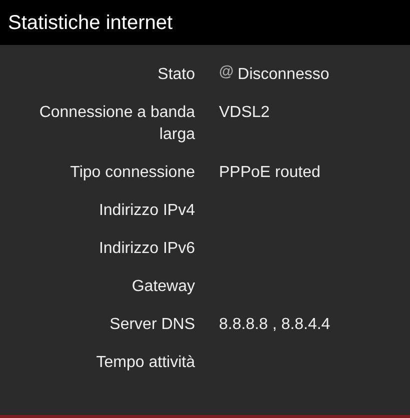  What do you see at coordinates (284, 75) in the screenshot?
I see `field-value: Disconnesso` at bounding box center [284, 75].